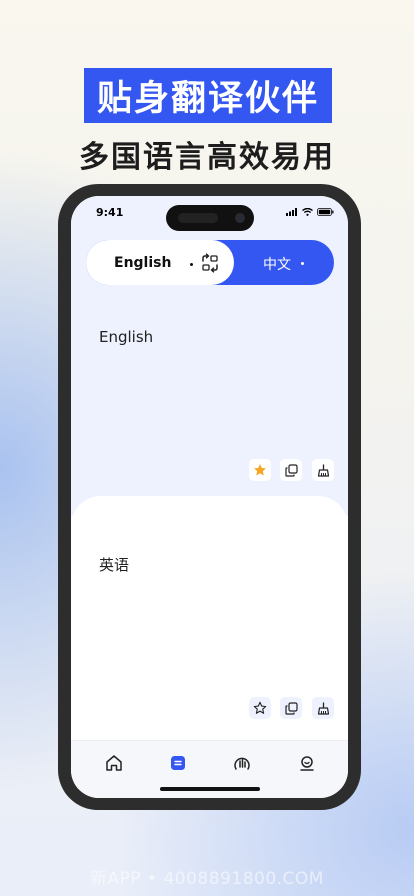 The width and height of the screenshot is (414, 896). What do you see at coordinates (114, 565) in the screenshot?
I see `translation-output-text: 英语` at bounding box center [114, 565].